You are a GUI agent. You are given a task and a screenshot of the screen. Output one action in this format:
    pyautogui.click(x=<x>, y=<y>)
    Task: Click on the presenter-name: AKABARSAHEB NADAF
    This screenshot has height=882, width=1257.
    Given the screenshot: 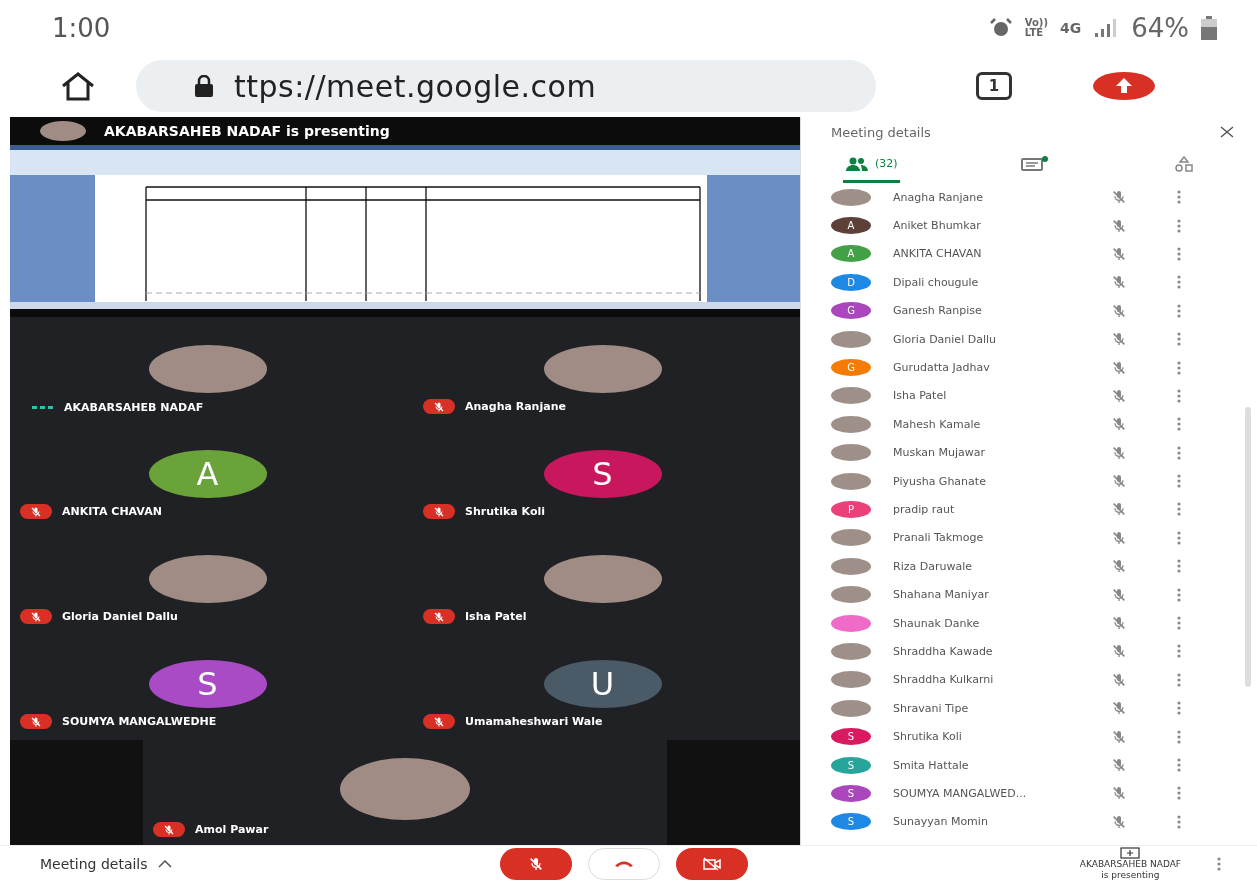 What is the action you would take?
    pyautogui.click(x=1130, y=864)
    